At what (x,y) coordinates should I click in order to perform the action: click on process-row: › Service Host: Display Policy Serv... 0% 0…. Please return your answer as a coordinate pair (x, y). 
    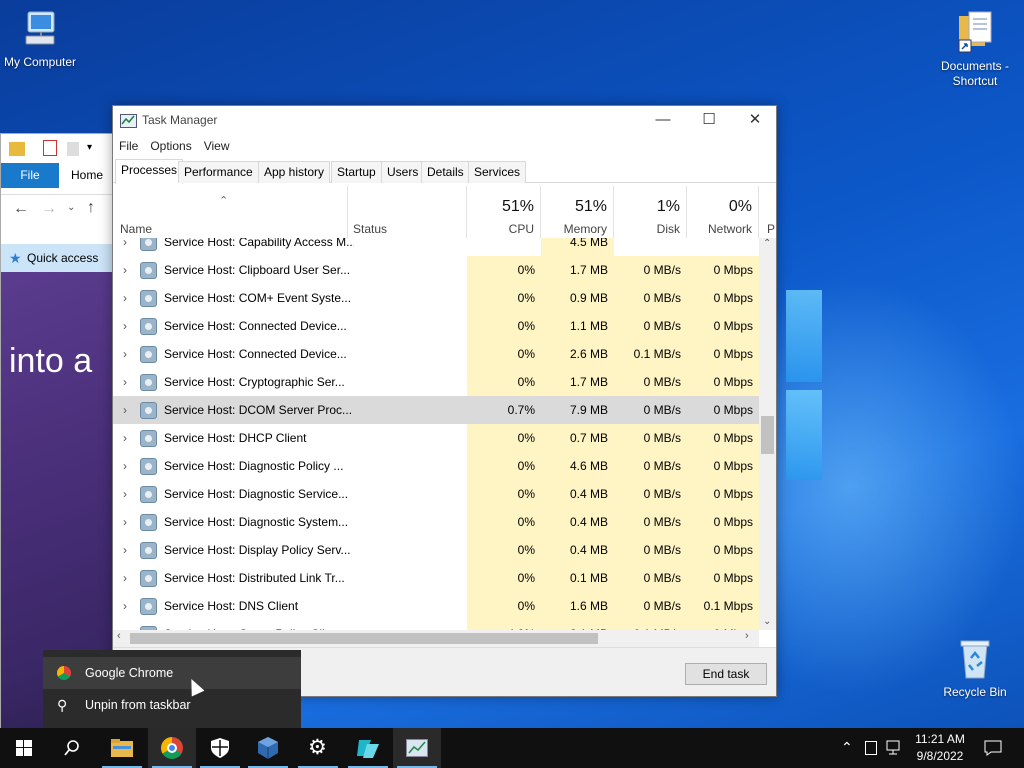
    Looking at the image, I should click on (436, 550).